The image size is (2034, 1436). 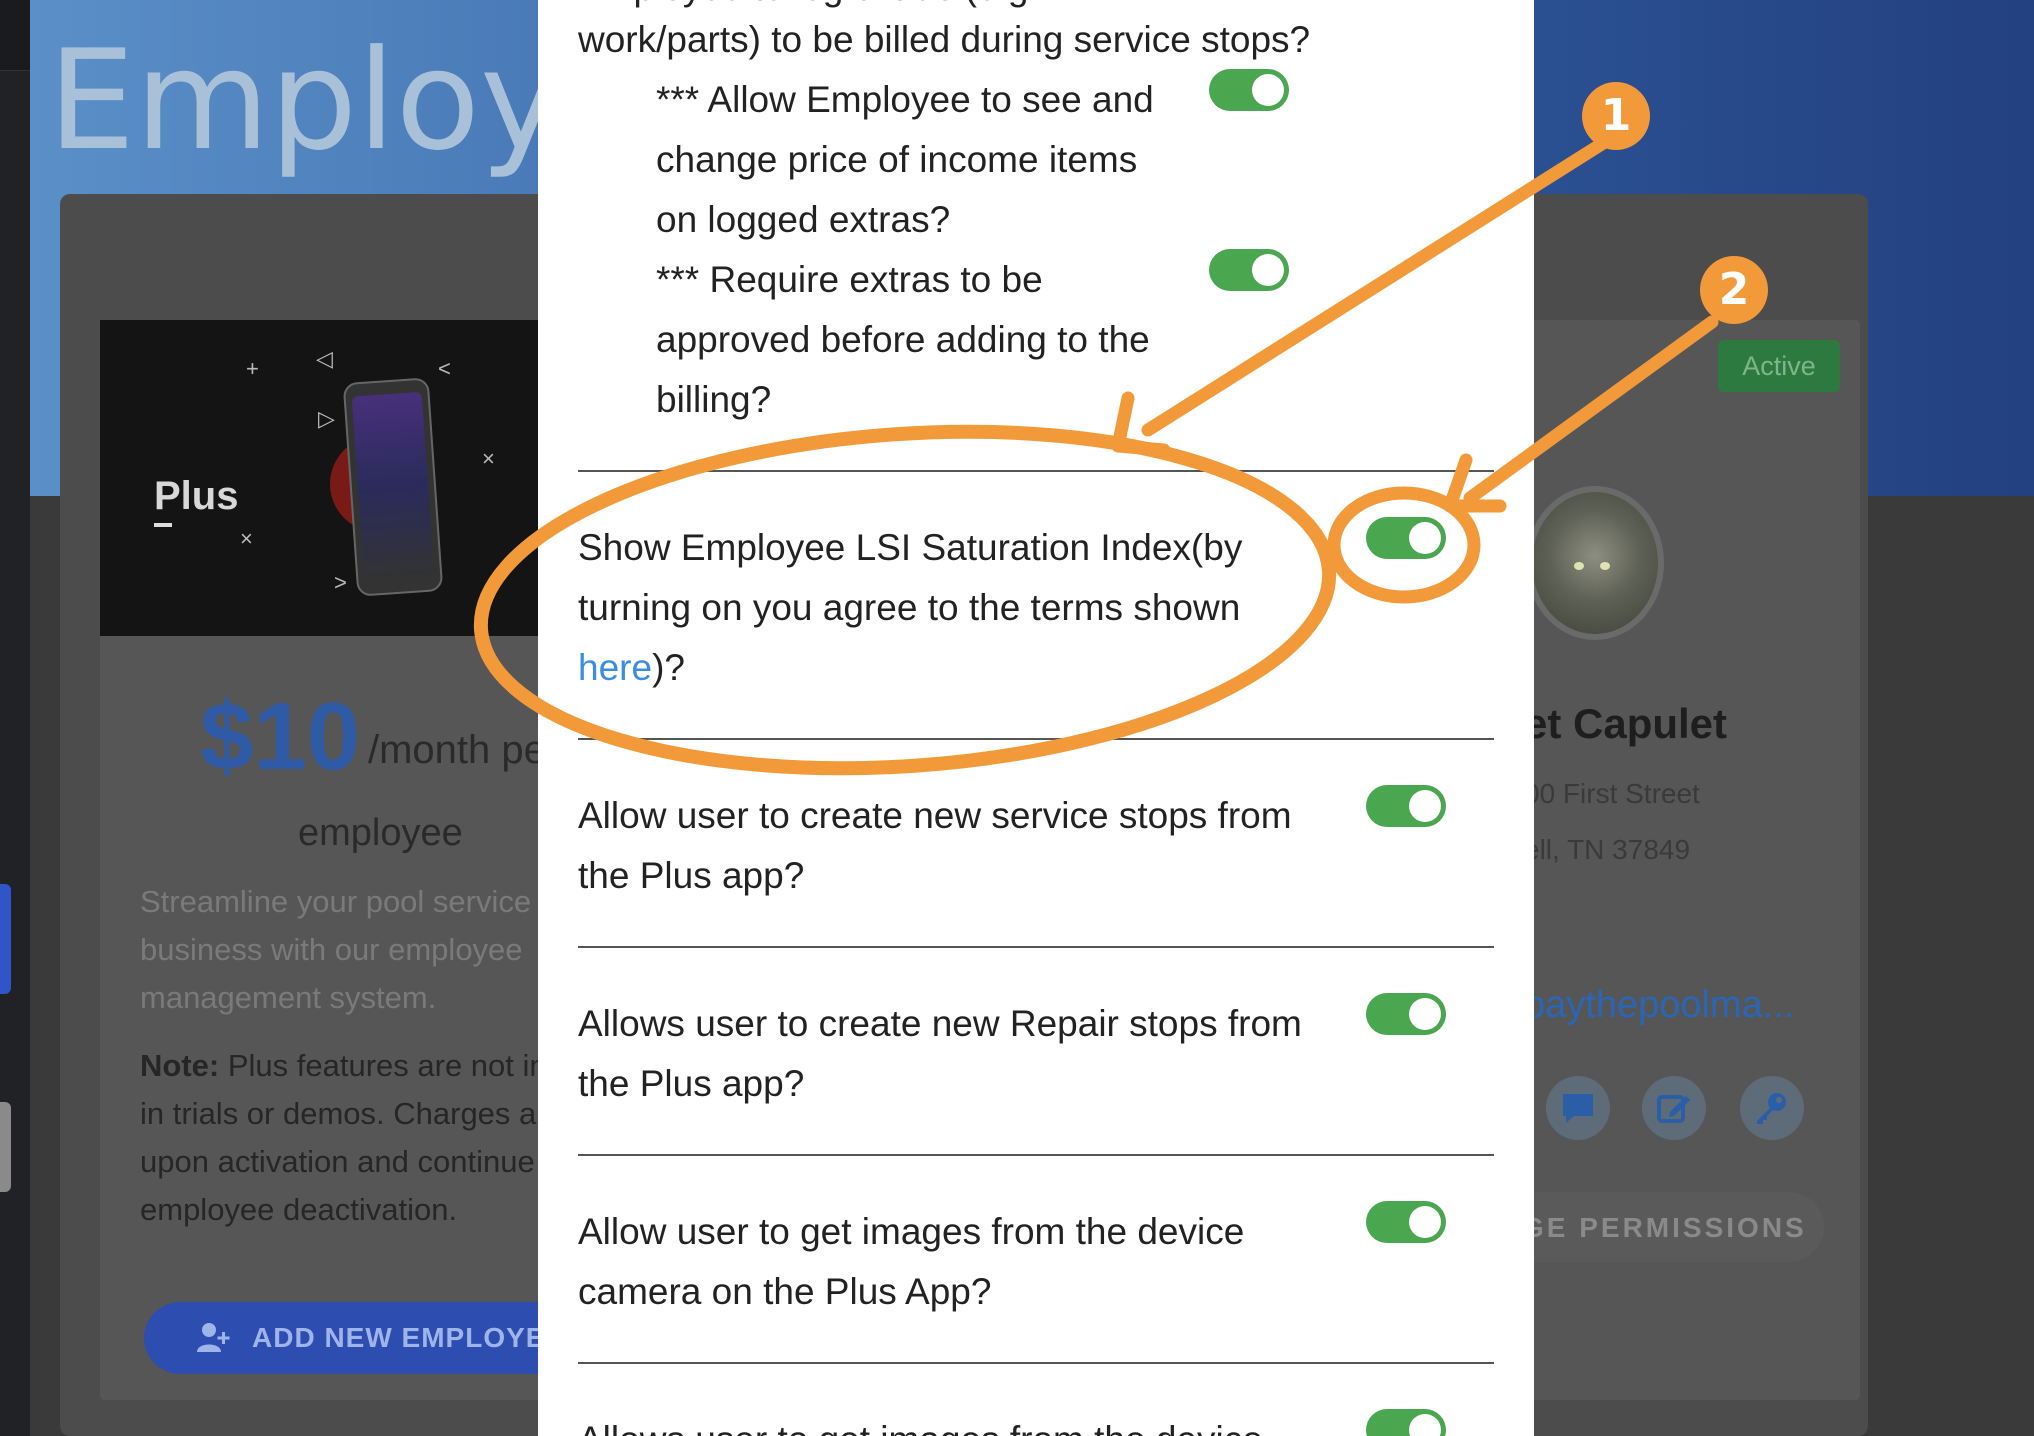 I want to click on deco-plus-icon: +, so click(x=252, y=368).